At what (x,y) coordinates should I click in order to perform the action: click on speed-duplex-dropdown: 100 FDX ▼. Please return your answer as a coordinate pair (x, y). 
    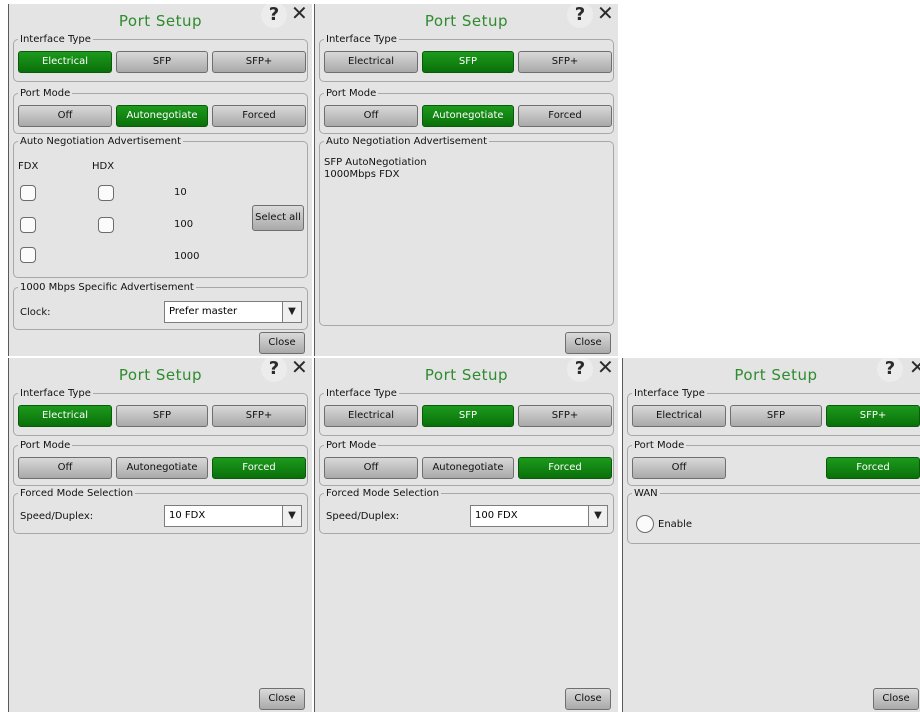
    Looking at the image, I should click on (539, 516).